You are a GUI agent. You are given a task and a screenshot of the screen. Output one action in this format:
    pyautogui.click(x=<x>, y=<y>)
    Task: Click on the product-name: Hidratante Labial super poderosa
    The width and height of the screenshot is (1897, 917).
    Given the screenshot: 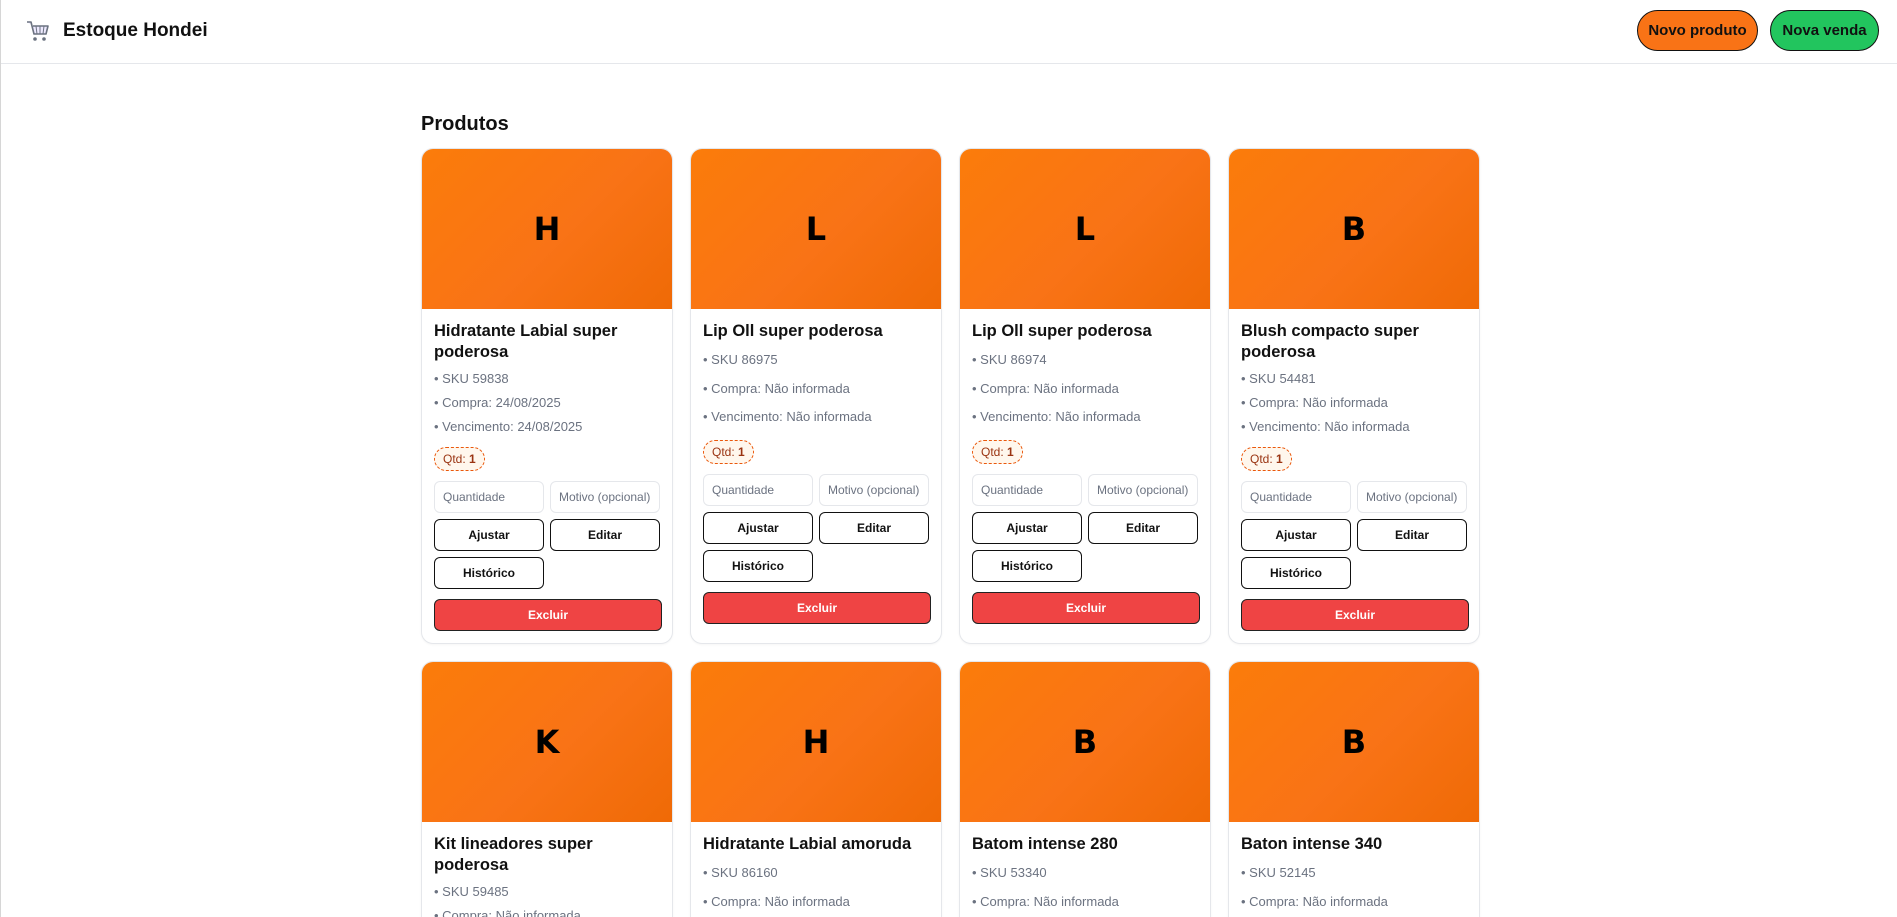 What is the action you would take?
    pyautogui.click(x=526, y=341)
    